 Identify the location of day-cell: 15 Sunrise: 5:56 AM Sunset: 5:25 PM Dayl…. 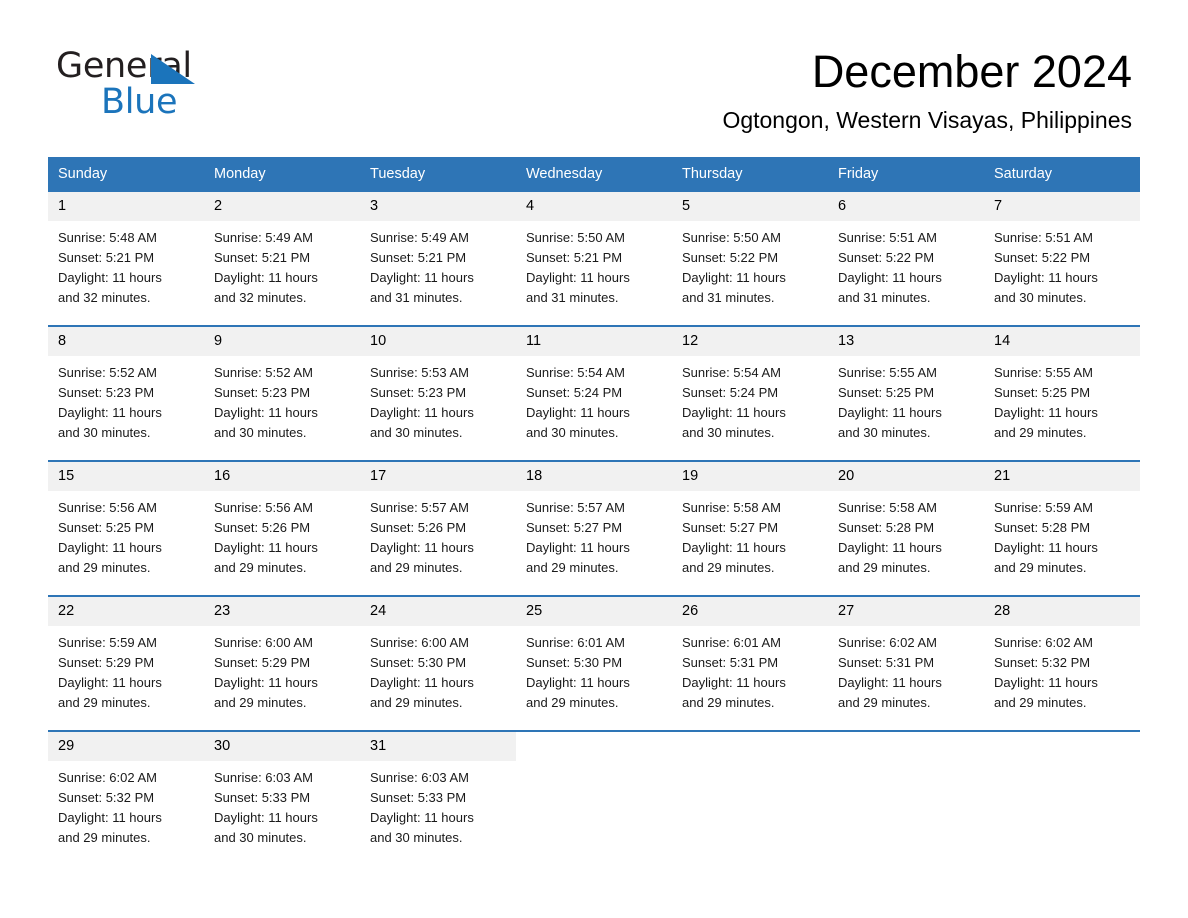
(126, 528).